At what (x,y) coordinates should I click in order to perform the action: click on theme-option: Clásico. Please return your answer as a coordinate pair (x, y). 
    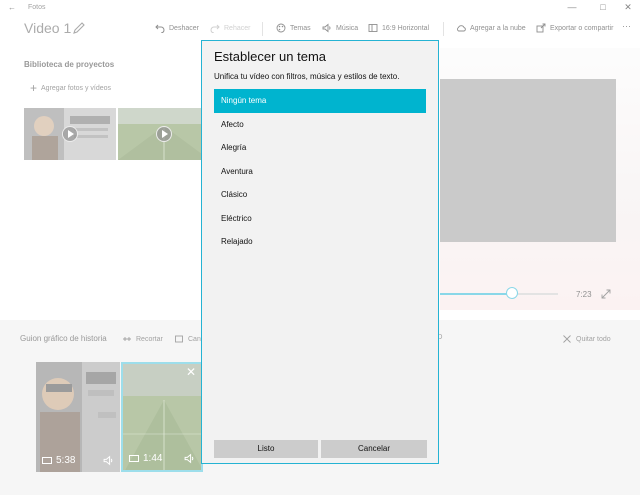
    Looking at the image, I should click on (320, 195).